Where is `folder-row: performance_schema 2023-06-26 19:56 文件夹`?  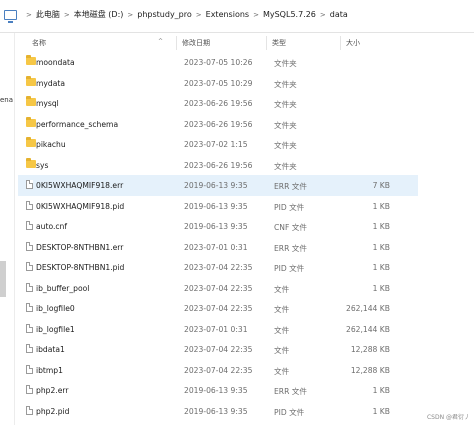 folder-row: performance_schema 2023-06-26 19:56 文件夹 is located at coordinates (218, 124).